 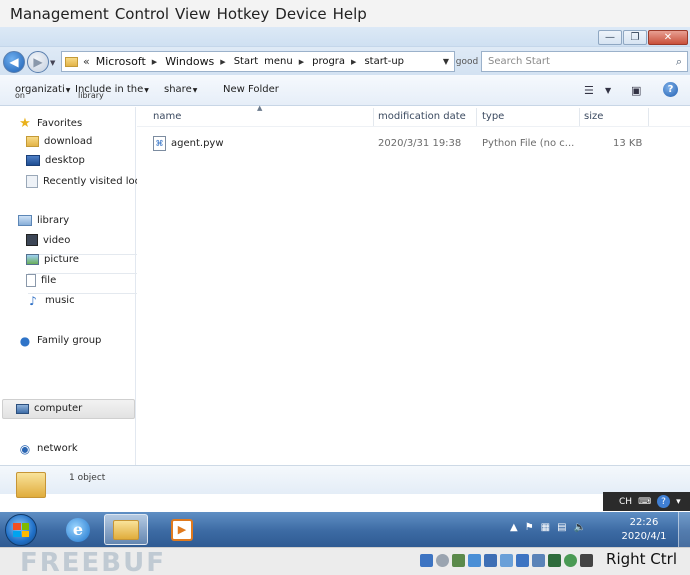 What do you see at coordinates (610, 37) in the screenshot?
I see `minimize-button: —` at bounding box center [610, 37].